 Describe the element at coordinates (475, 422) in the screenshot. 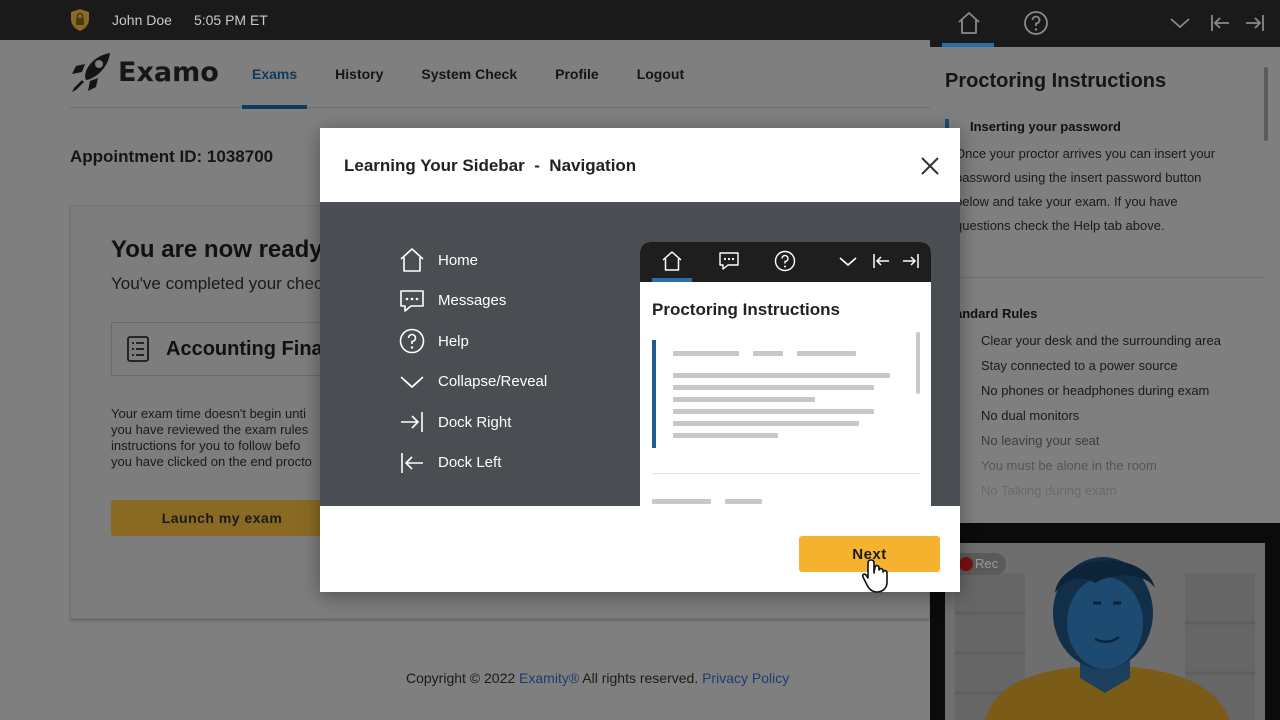

I see `legend-label: Dock Right` at that location.